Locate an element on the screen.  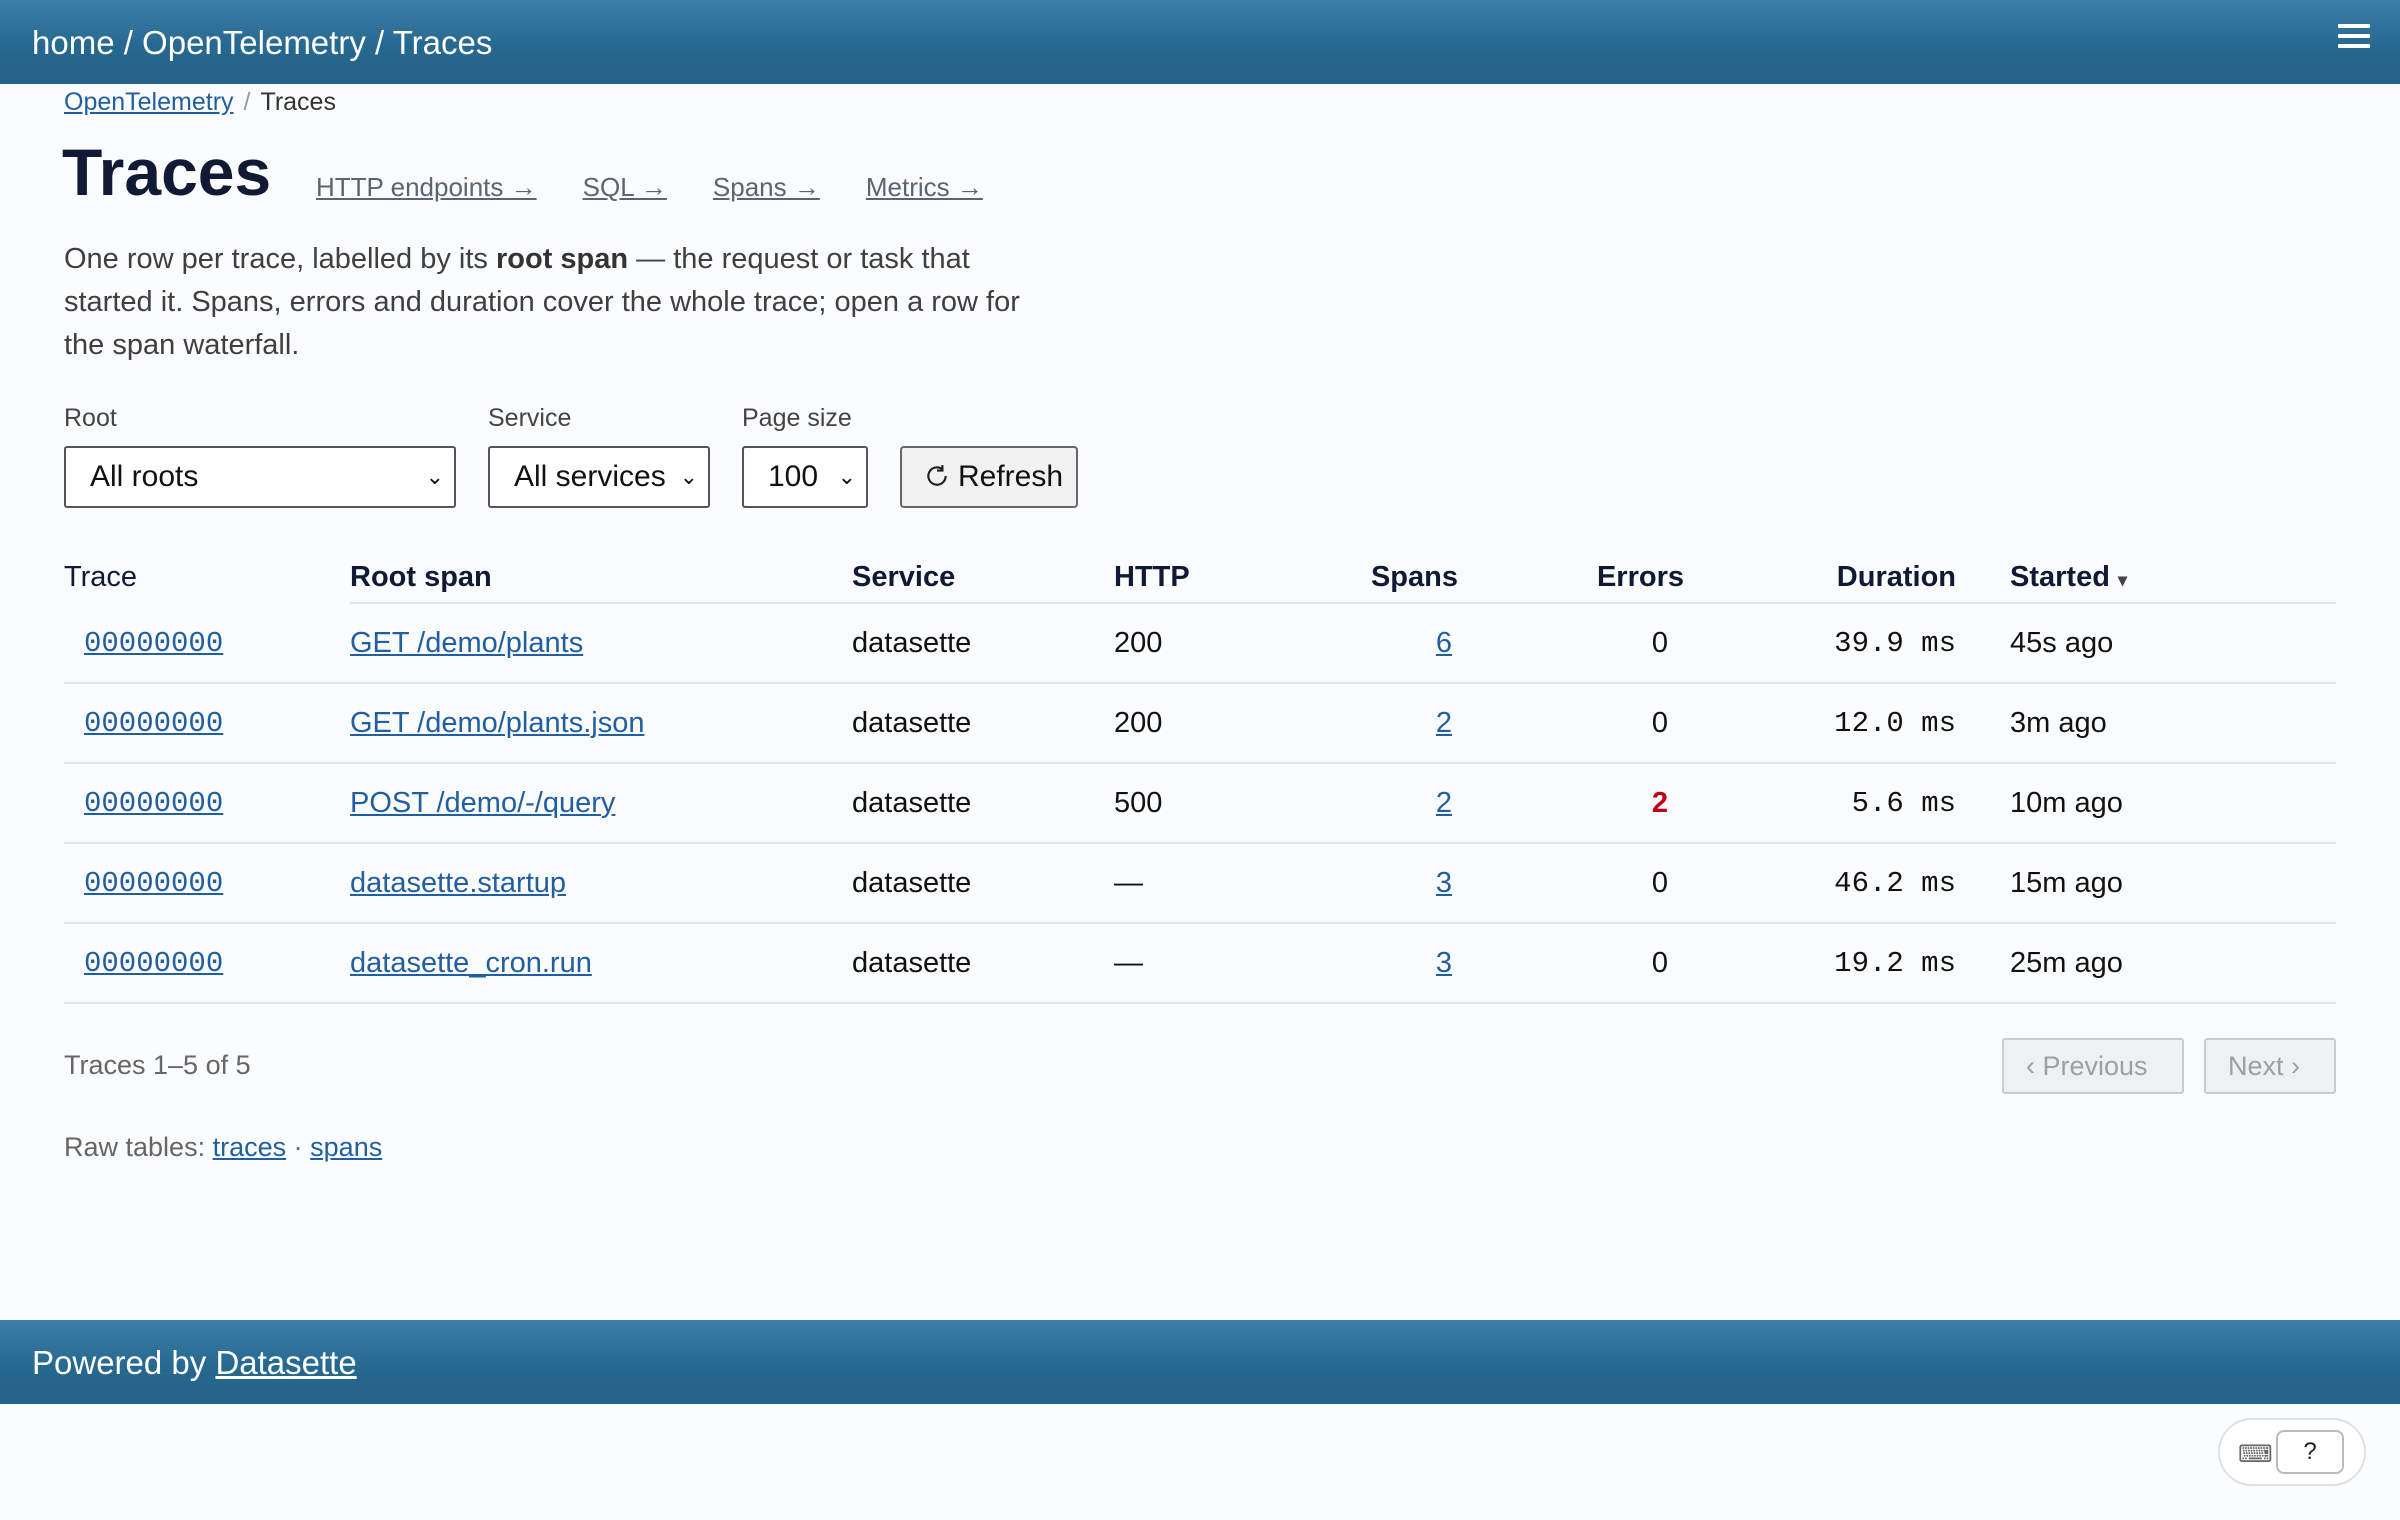
service-select-value: All services is located at coordinates (590, 476).